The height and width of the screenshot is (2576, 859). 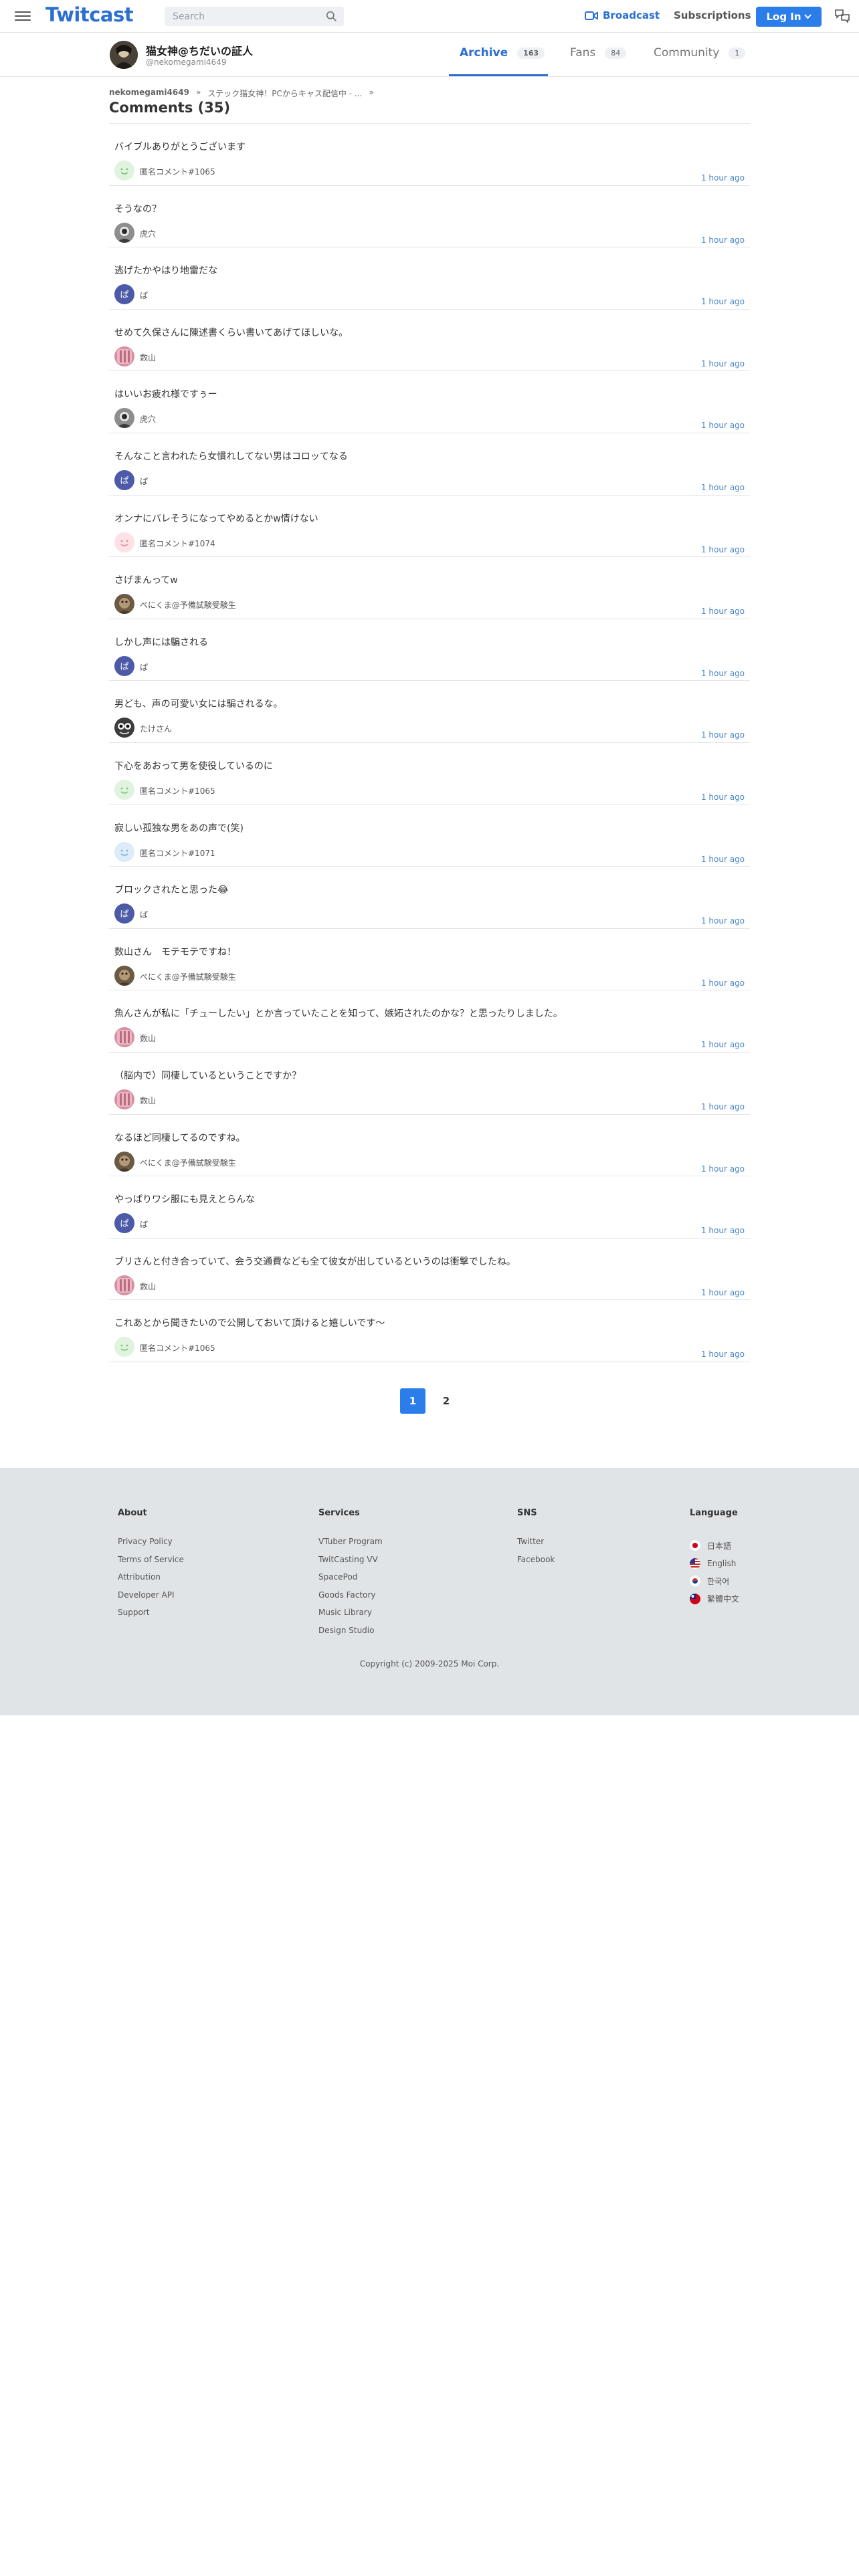 I want to click on user-display-name: 猫女神@ちだいの証人, so click(x=199, y=50).